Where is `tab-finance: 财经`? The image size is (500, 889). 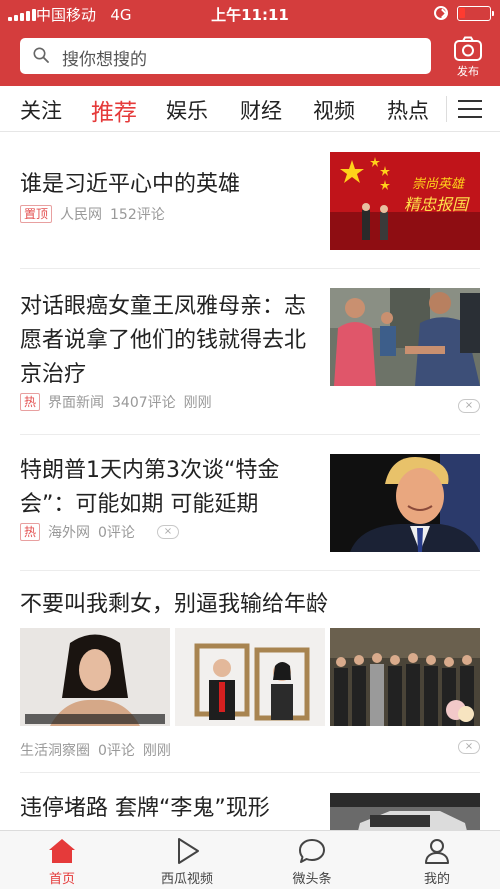
tab-finance: 财经 is located at coordinates (261, 110).